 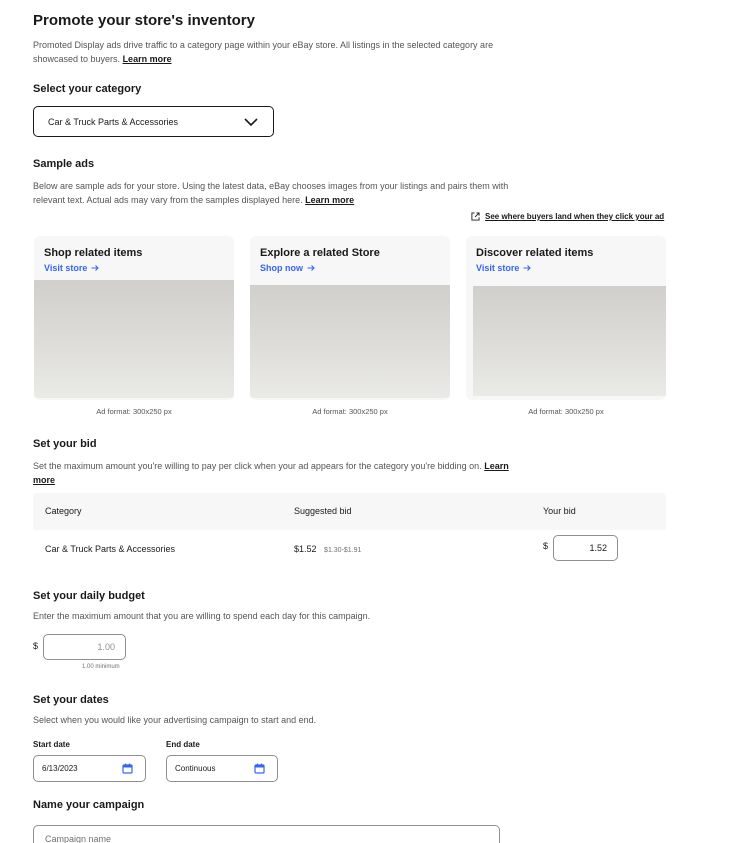 I want to click on budget-title: Set your daily budget, so click(x=89, y=596).